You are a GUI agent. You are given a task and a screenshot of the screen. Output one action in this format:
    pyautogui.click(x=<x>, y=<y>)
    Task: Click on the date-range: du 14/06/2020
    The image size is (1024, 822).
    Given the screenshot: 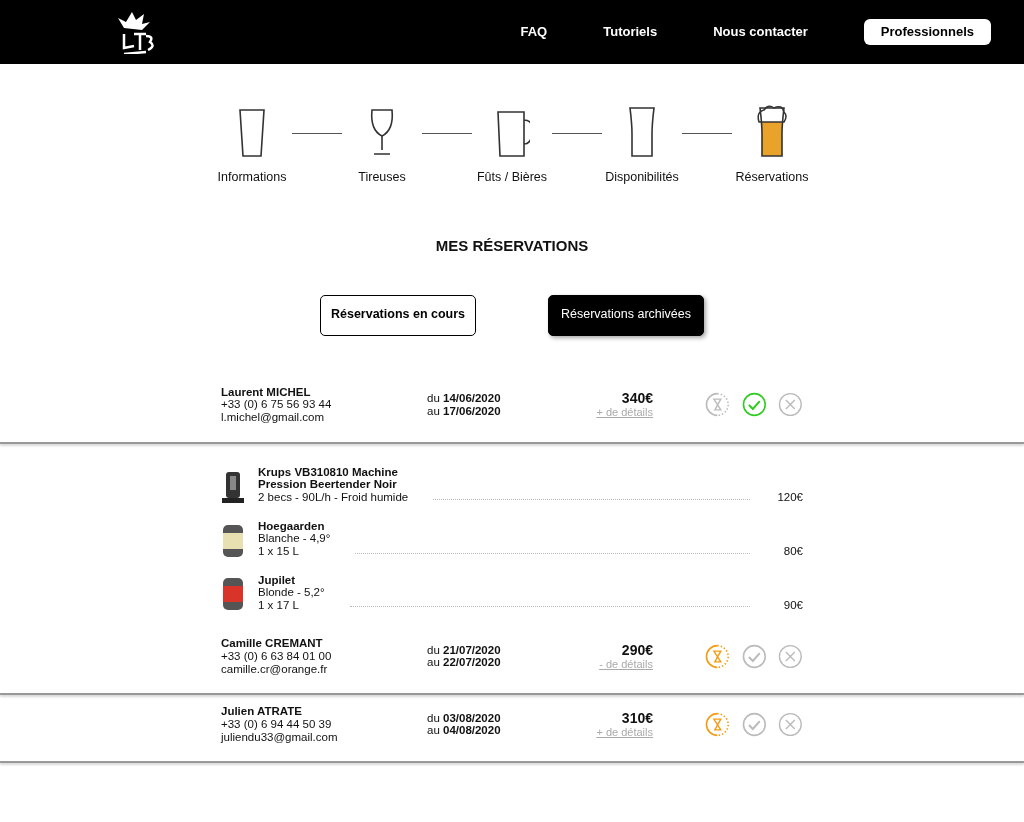 What is the action you would take?
    pyautogui.click(x=464, y=398)
    